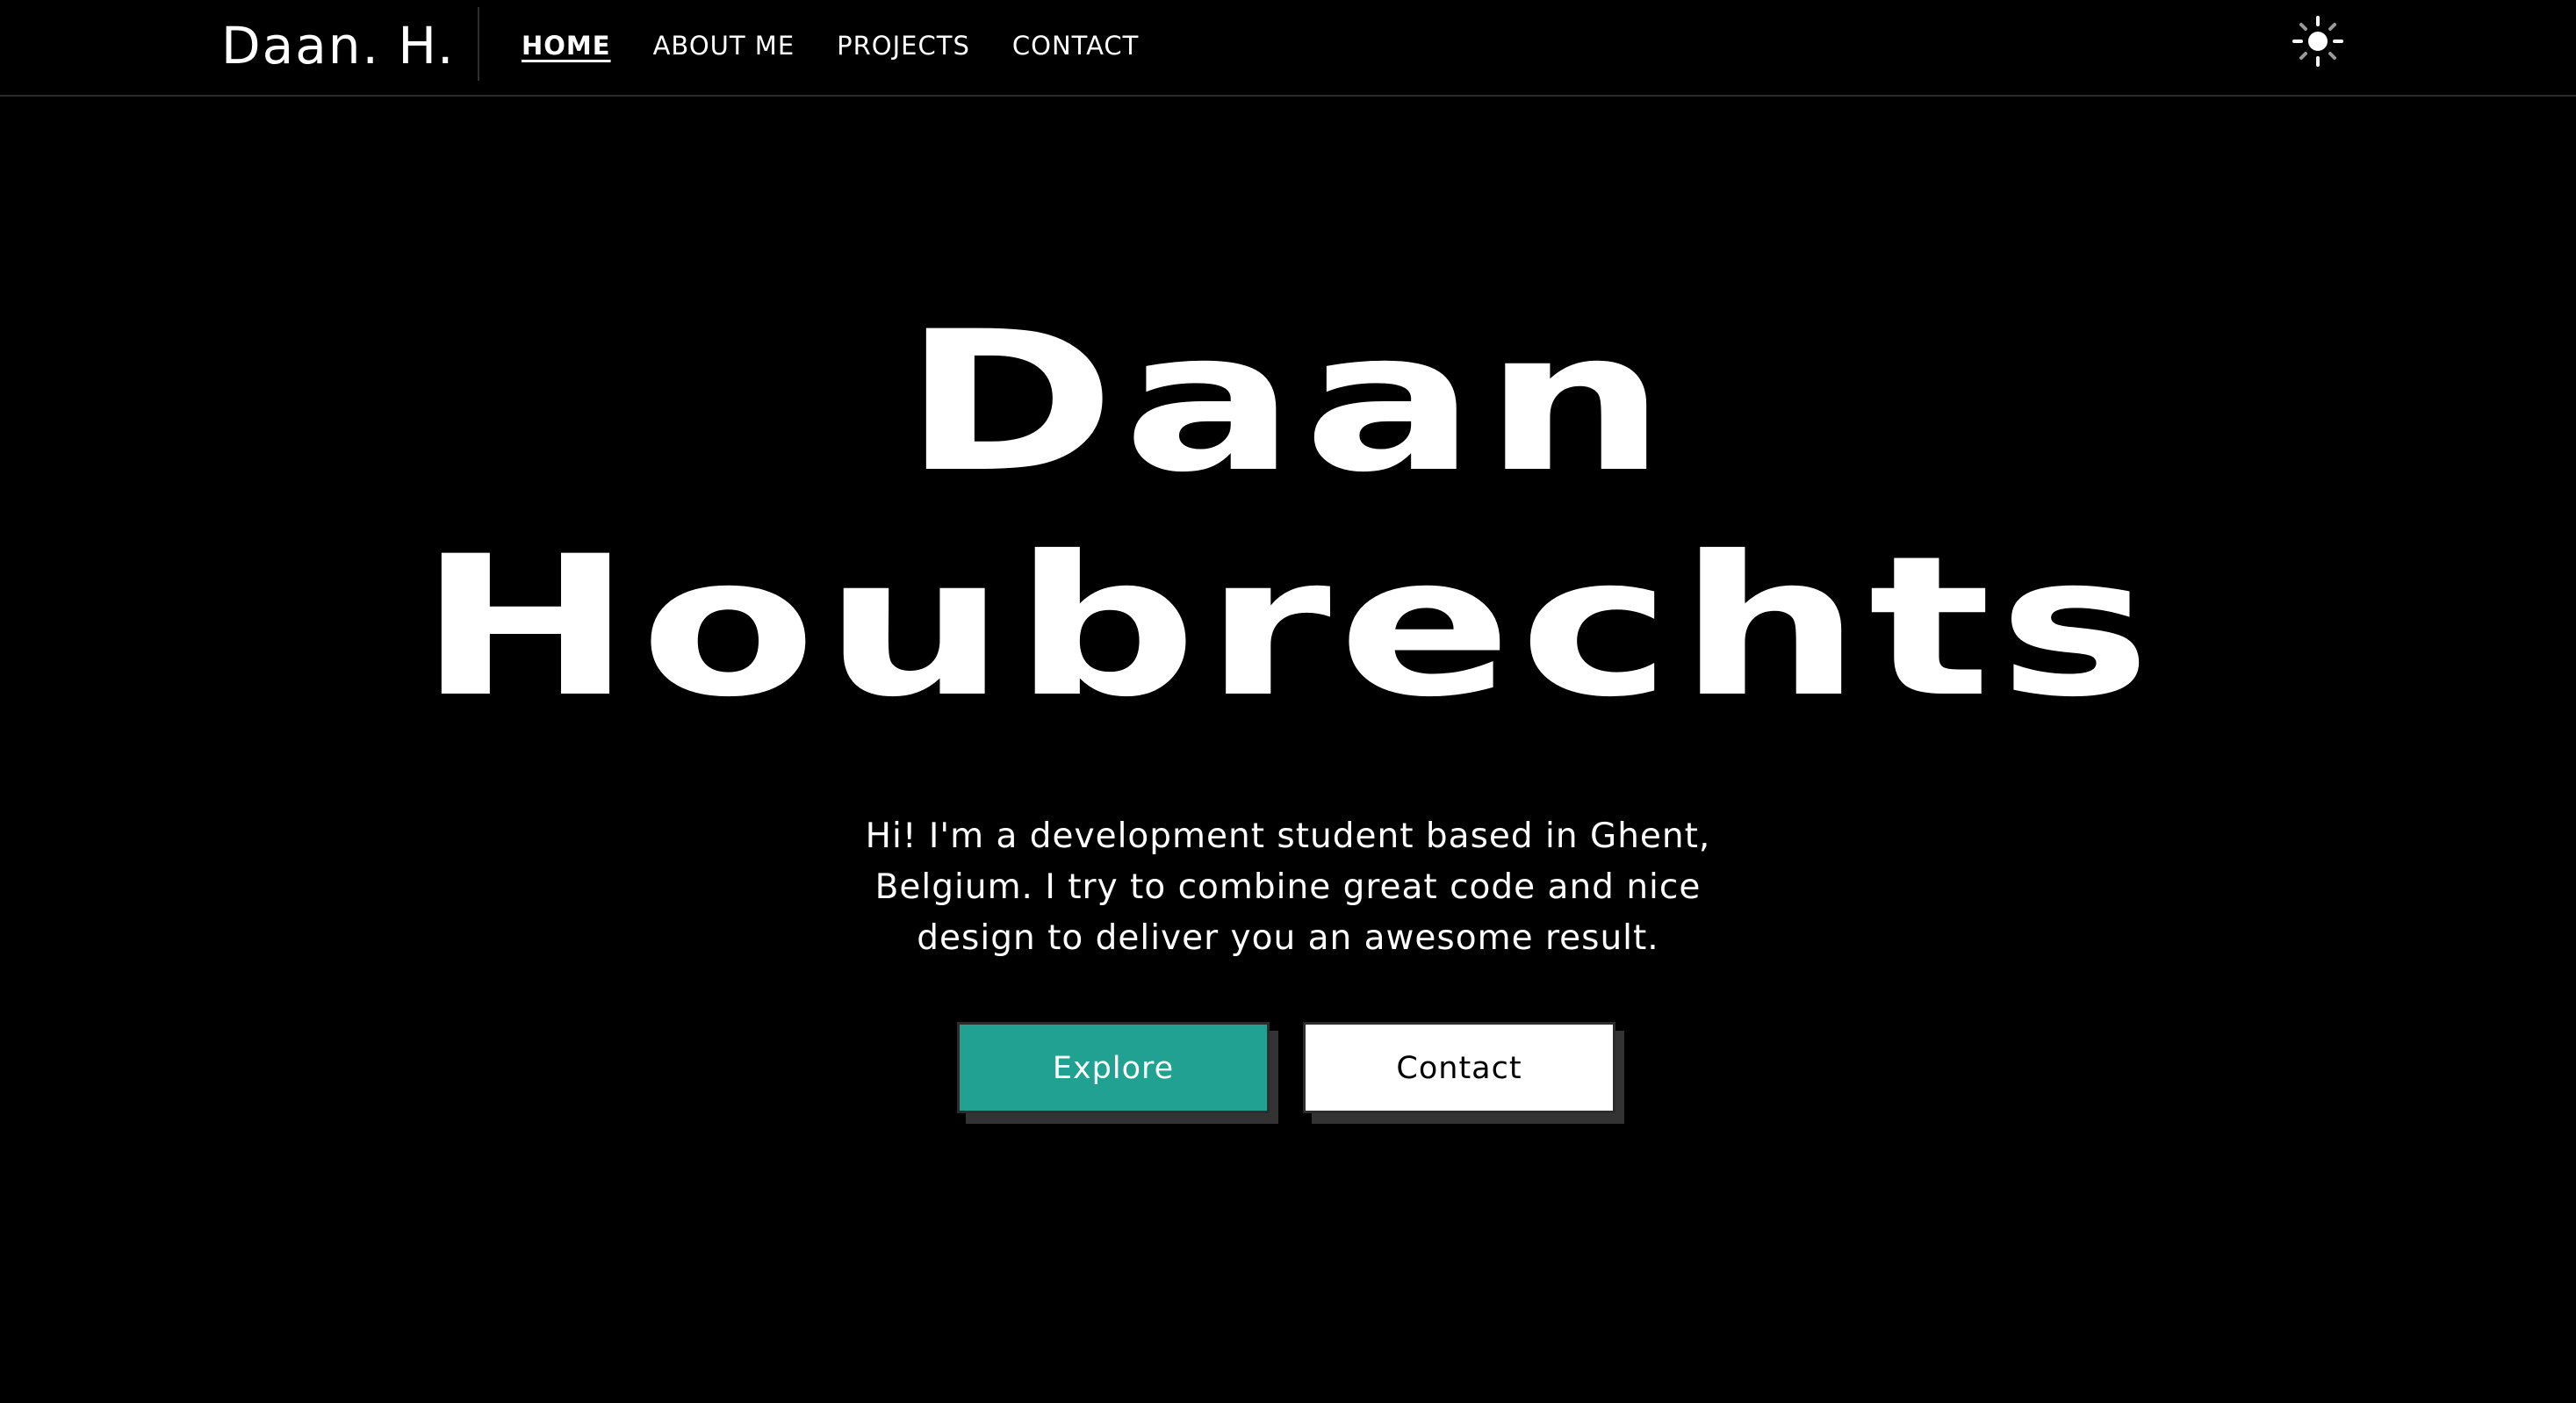  I want to click on theme-toggle-button, so click(2318, 41).